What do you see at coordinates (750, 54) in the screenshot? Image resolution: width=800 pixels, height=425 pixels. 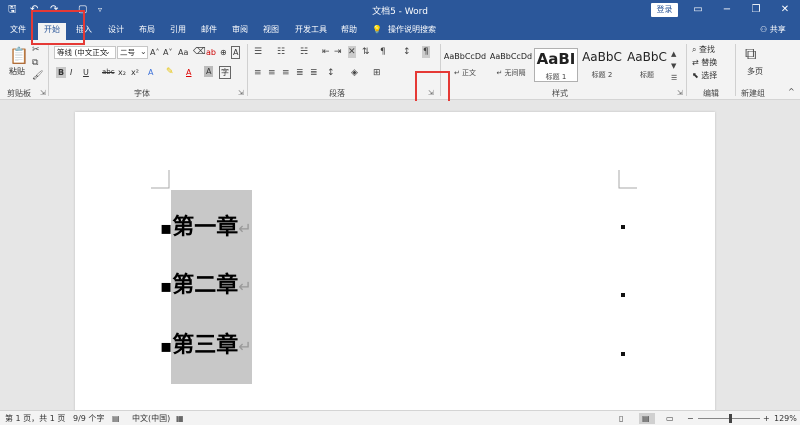 I see `multi-page-icon: ⧉` at bounding box center [750, 54].